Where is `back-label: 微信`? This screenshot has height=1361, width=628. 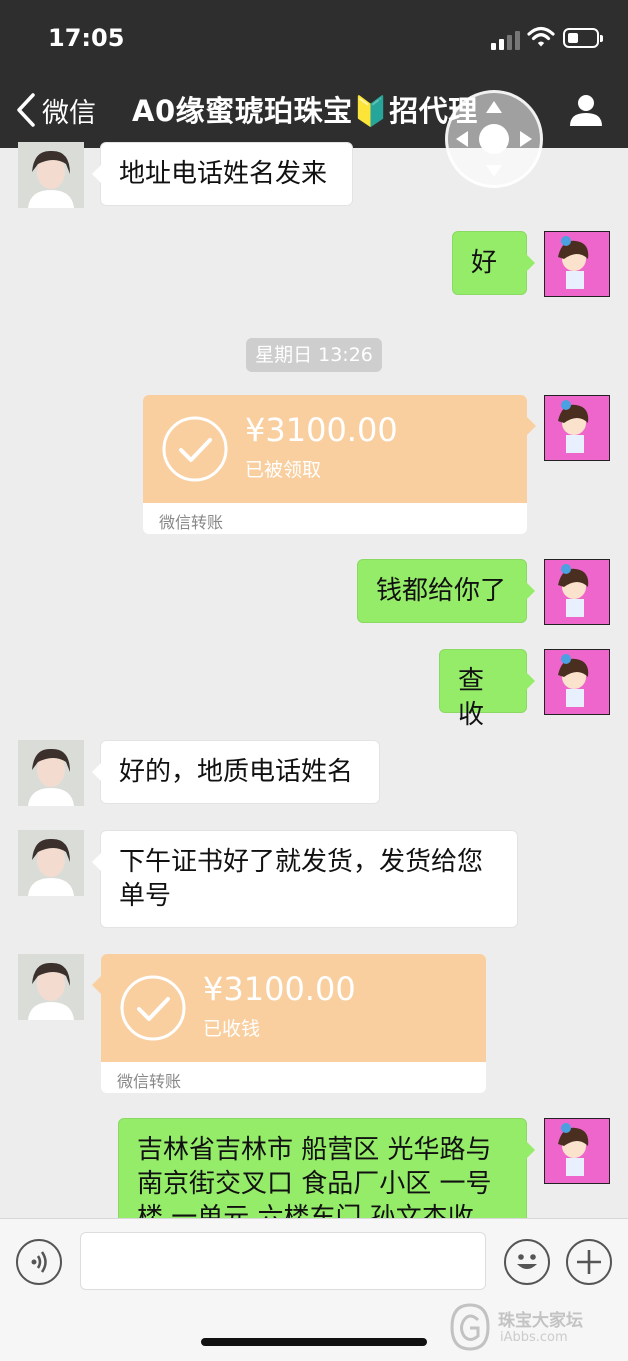 back-label: 微信 is located at coordinates (69, 113).